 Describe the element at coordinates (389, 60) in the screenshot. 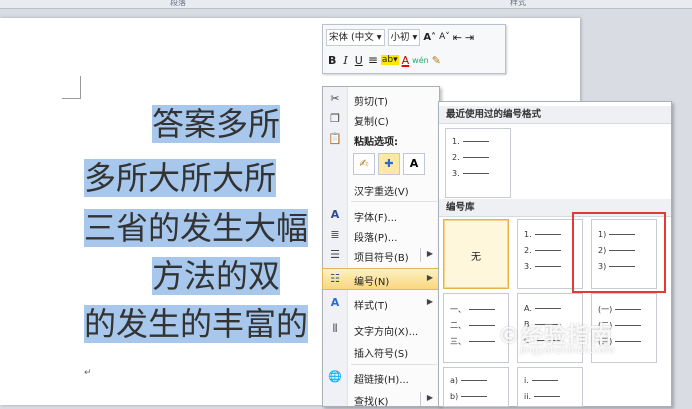

I see `highlight-button: ab▾` at that location.